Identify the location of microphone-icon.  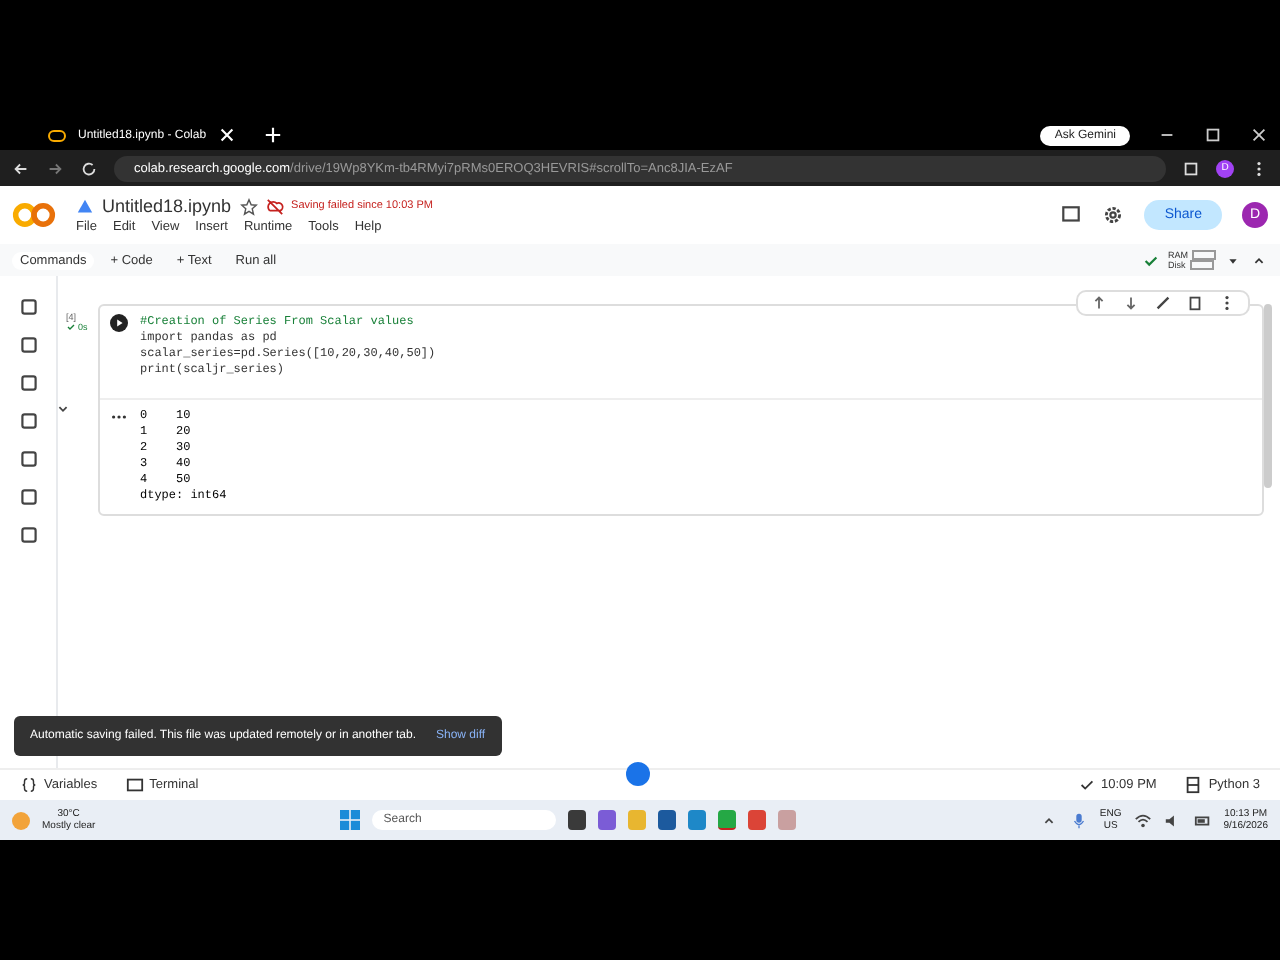
(1078, 820).